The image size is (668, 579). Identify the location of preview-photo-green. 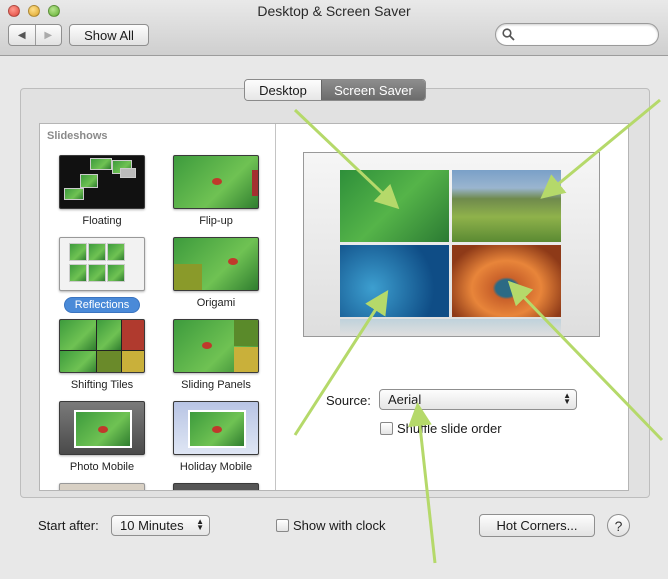
(394, 206).